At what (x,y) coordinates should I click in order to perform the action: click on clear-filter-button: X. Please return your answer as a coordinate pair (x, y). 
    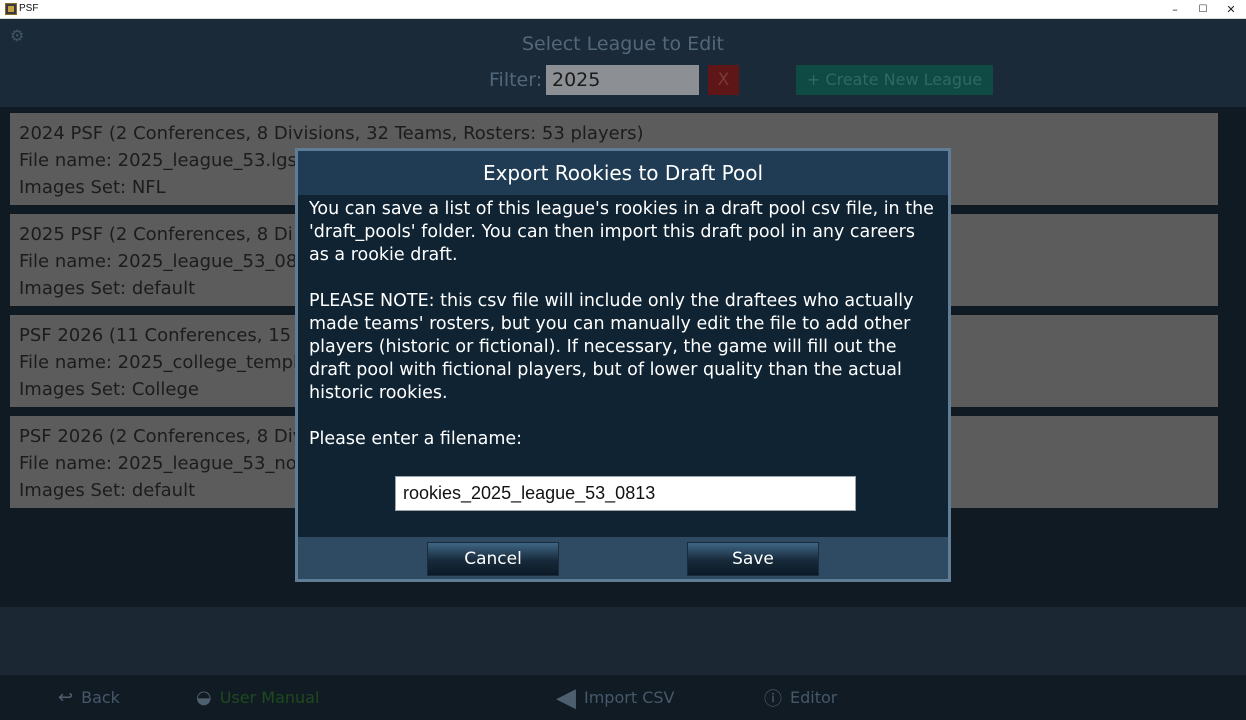
    Looking at the image, I should click on (723, 80).